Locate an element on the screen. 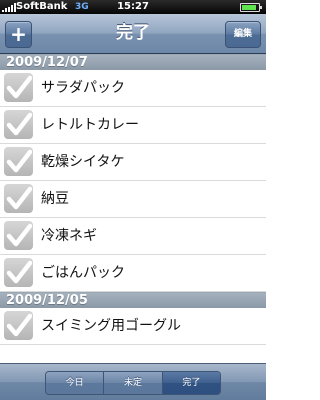 This screenshot has width=320, height=400. list-item-label: 乾燥シイタケ is located at coordinates (83, 162).